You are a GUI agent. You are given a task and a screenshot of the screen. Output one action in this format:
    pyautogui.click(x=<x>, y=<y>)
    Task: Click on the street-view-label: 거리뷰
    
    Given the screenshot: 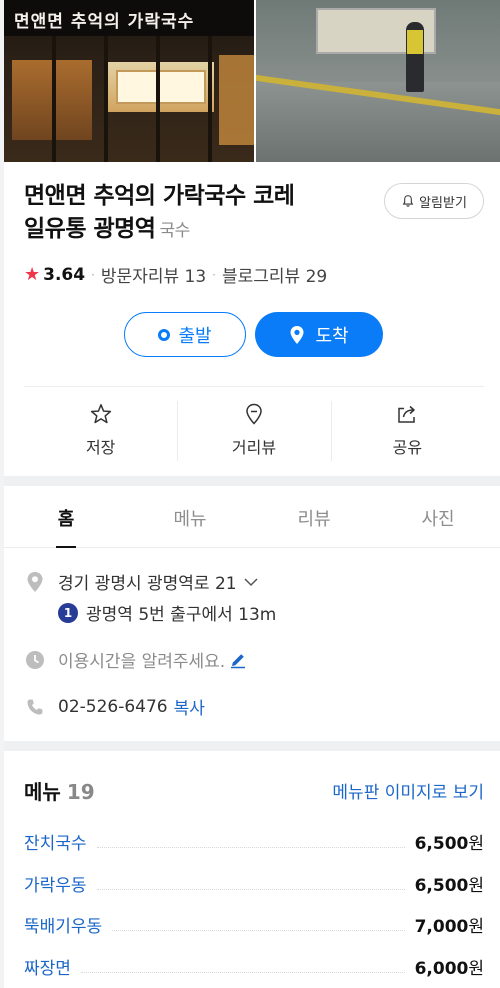 What is the action you would take?
    pyautogui.click(x=254, y=447)
    